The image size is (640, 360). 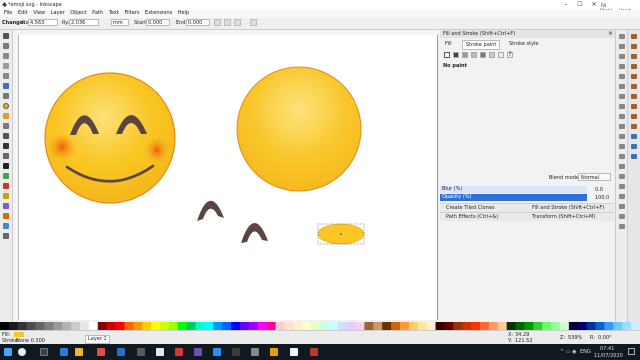 I want to click on zoom-tool-icon, so click(x=6, y=66).